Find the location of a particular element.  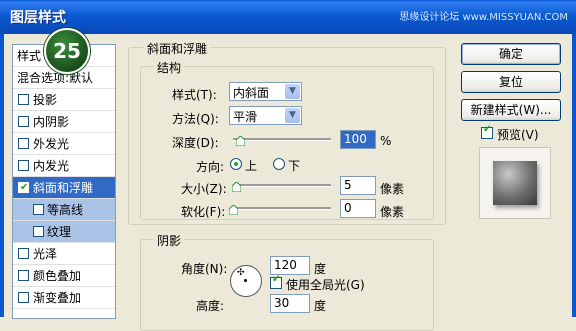

contour-checkbox is located at coordinates (38, 209).